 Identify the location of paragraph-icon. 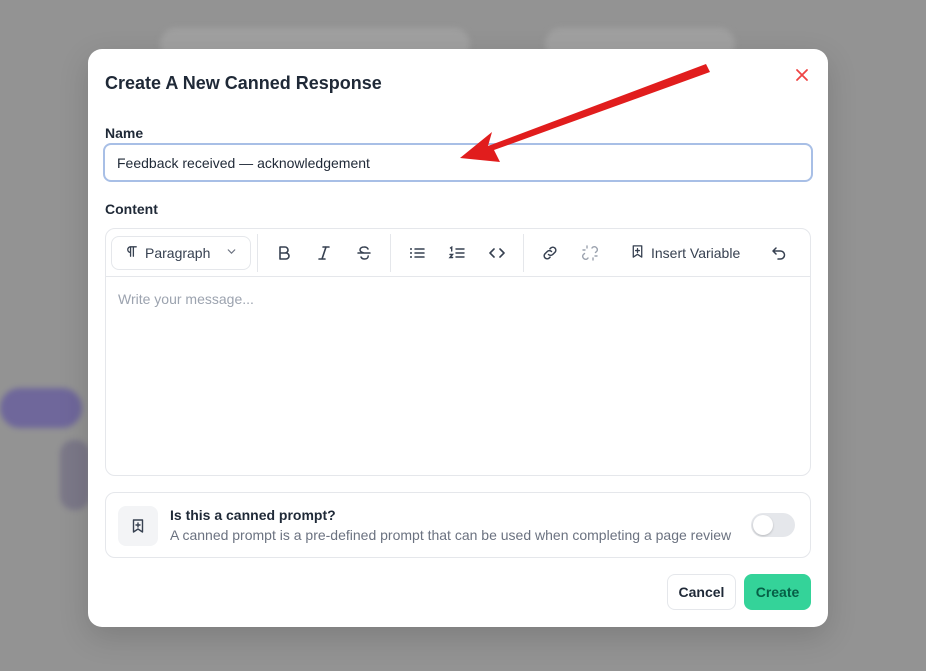
(131, 253).